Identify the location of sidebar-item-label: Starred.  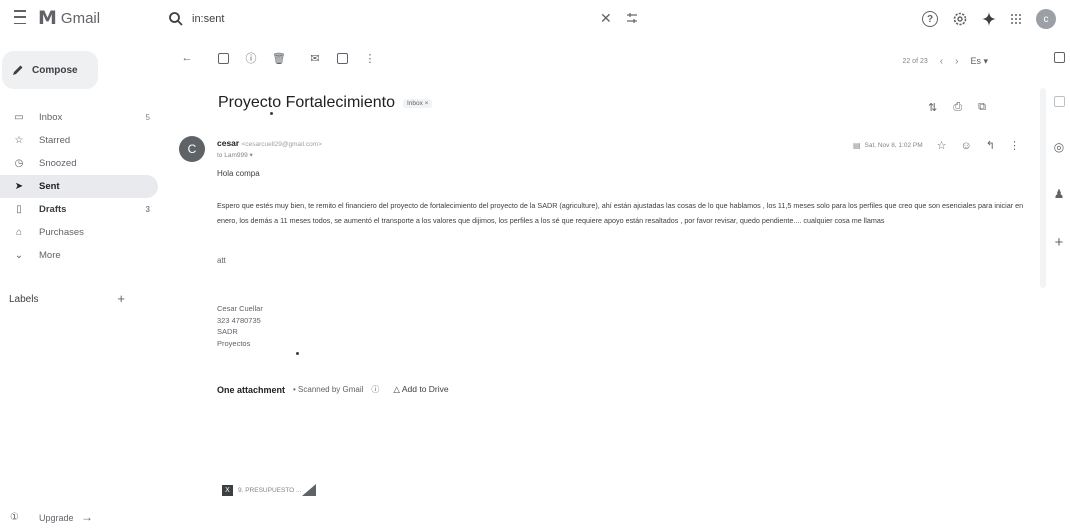
(55, 140).